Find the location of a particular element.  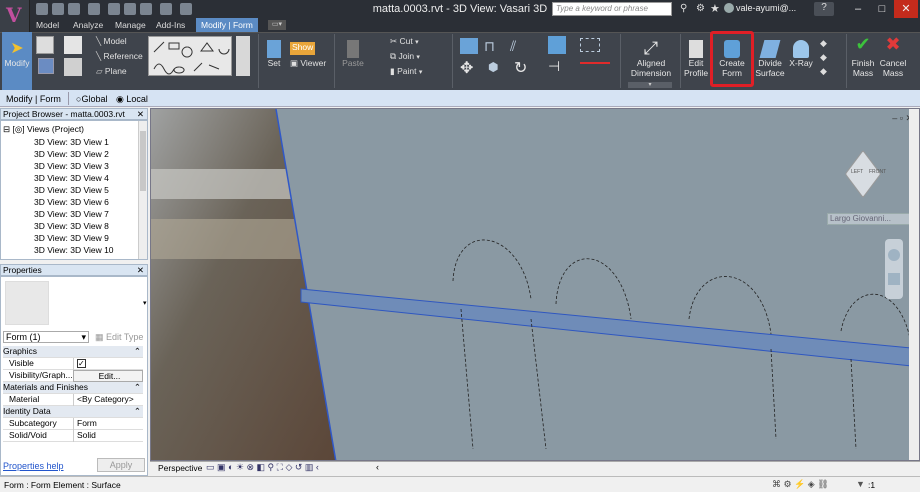

scrollbar is located at coordinates (142, 190).